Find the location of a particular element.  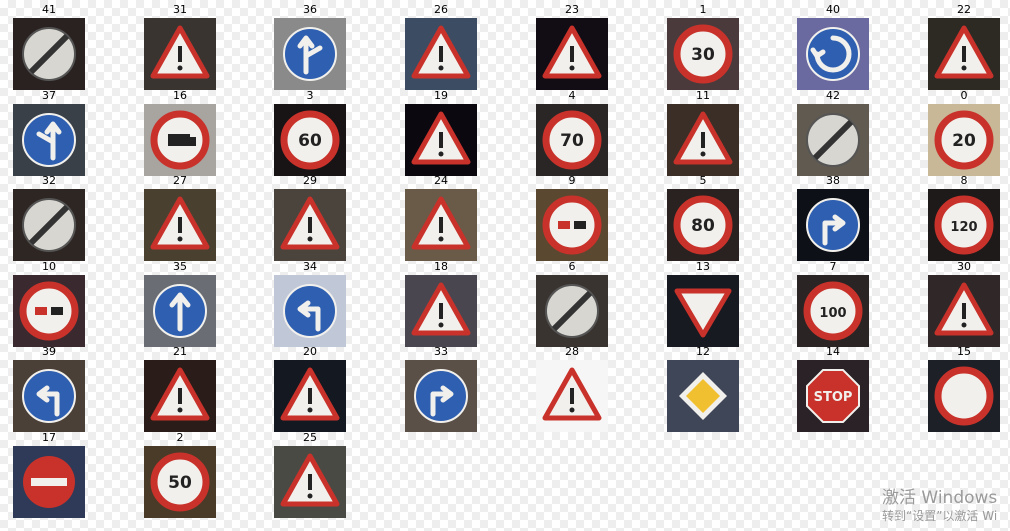

sign-image: 30 is located at coordinates (703, 54).